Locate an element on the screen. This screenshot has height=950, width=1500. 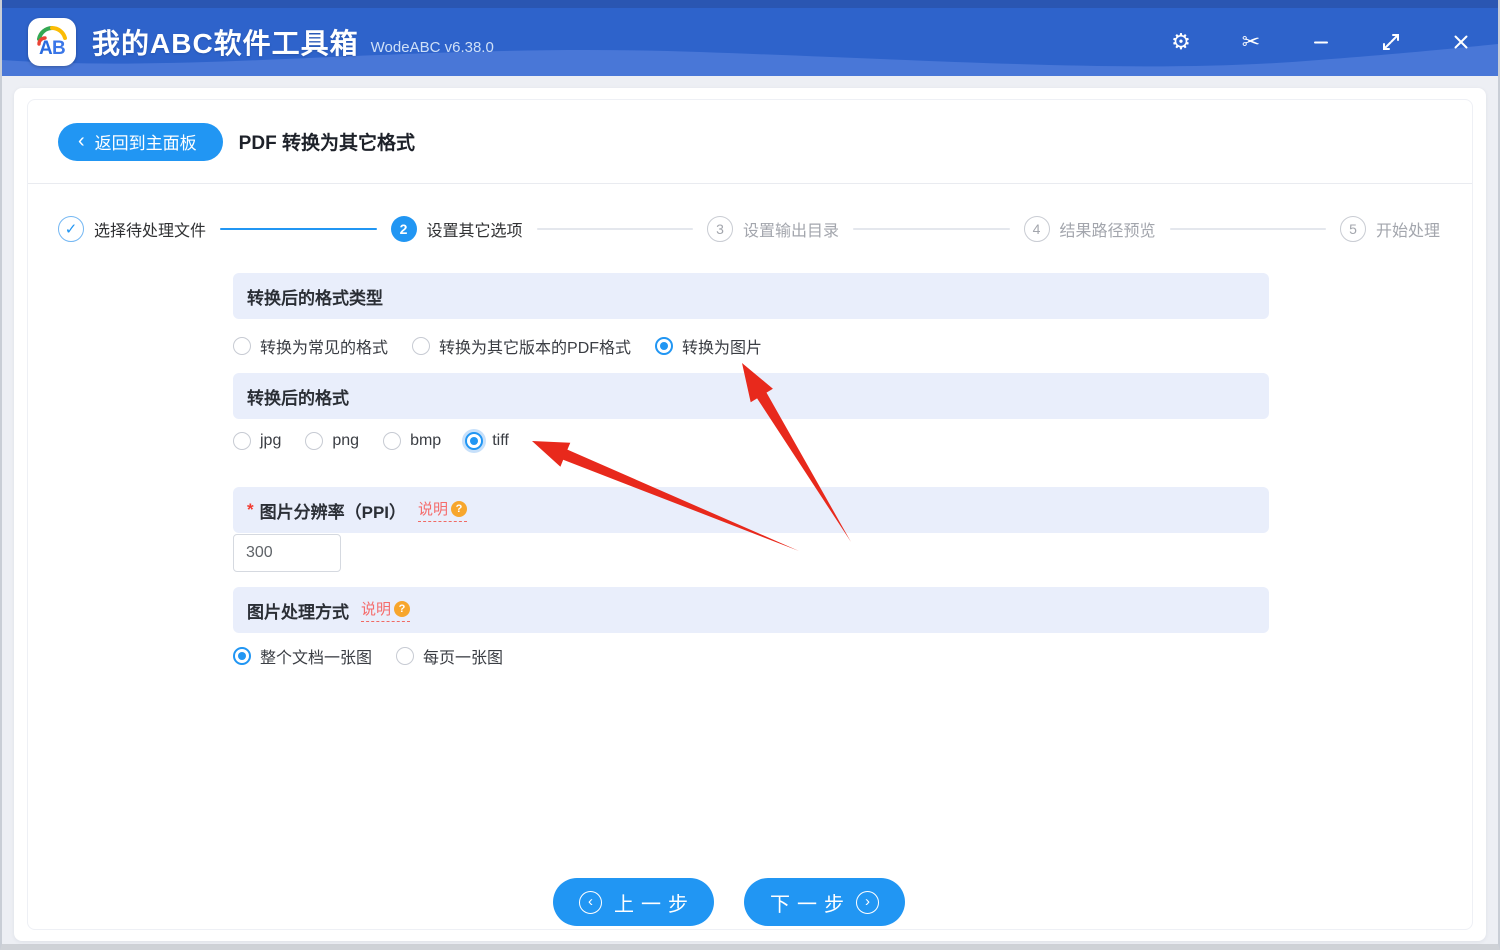
ppi-value-input is located at coordinates (287, 553).